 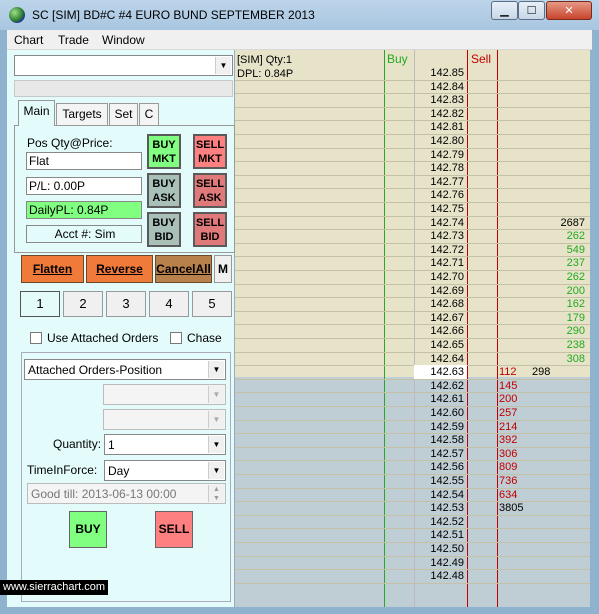 What do you see at coordinates (440, 182) in the screenshot?
I see `price-cell: 142.77` at bounding box center [440, 182].